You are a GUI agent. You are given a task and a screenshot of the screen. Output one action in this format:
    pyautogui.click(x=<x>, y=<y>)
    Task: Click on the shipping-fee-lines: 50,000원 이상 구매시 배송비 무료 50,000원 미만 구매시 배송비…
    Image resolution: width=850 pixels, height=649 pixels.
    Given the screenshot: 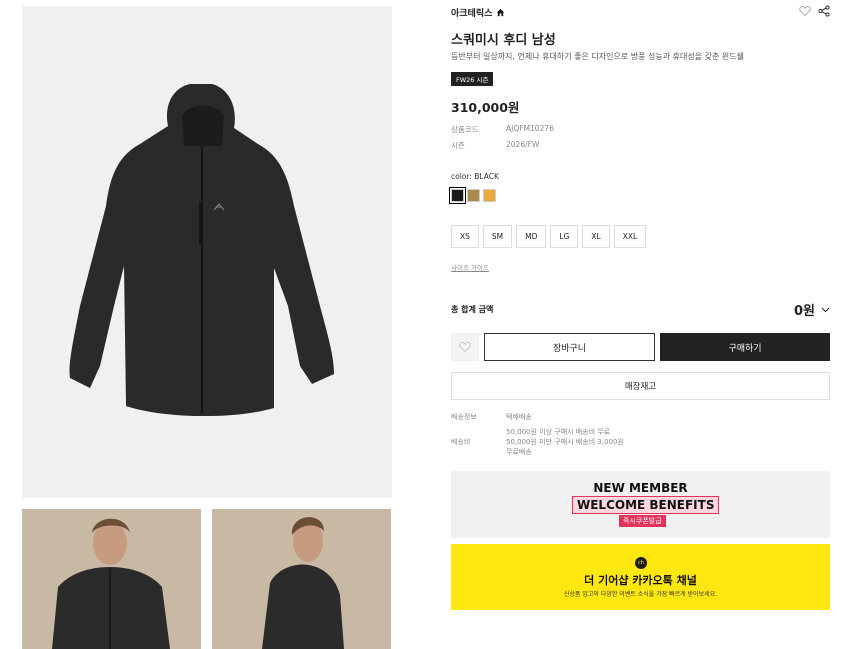 What is the action you would take?
    pyautogui.click(x=565, y=442)
    